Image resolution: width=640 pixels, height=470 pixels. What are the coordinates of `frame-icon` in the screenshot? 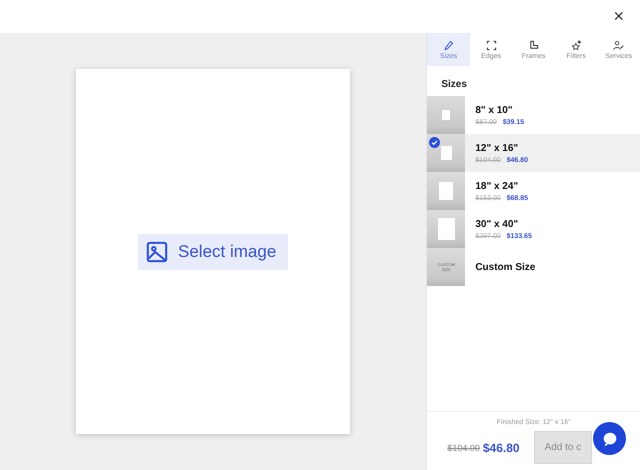 It's located at (534, 45).